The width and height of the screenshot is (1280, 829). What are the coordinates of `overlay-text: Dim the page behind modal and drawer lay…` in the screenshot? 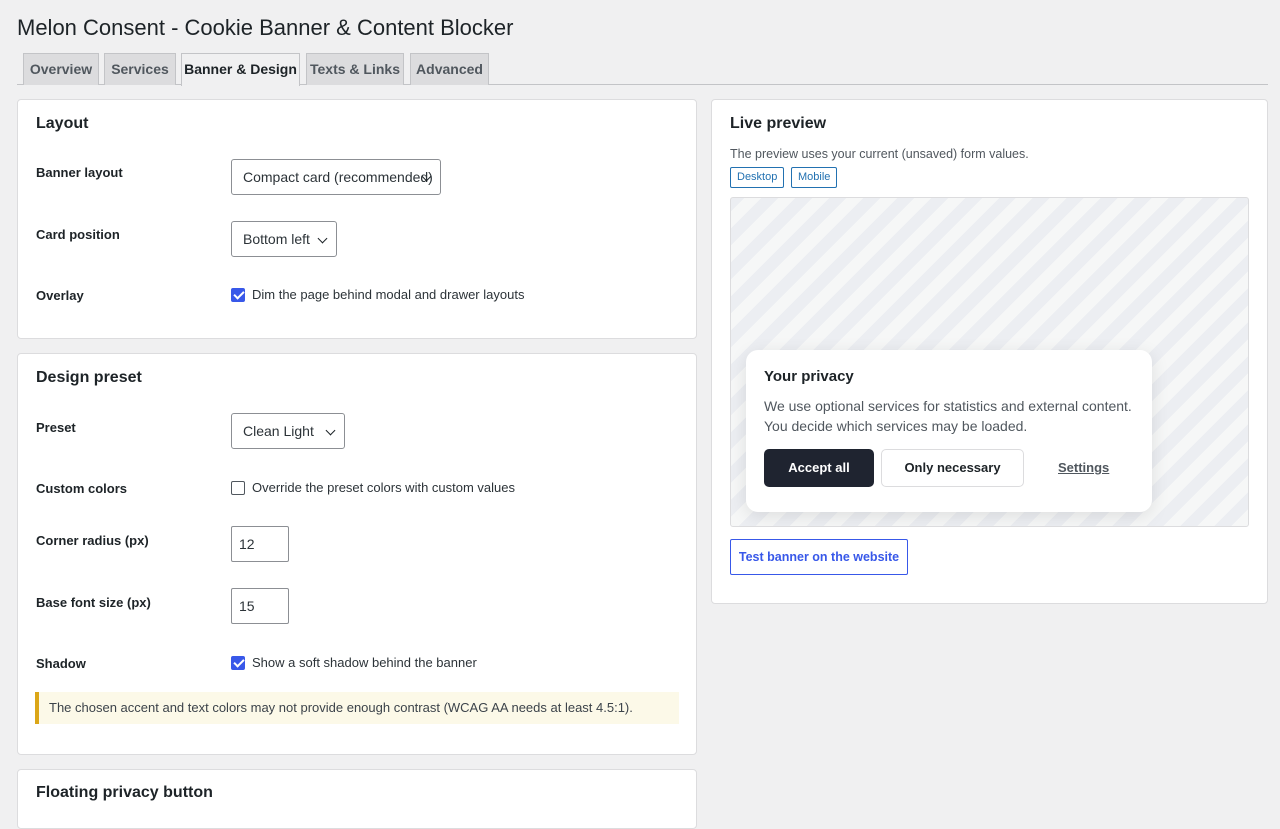 It's located at (388, 294).